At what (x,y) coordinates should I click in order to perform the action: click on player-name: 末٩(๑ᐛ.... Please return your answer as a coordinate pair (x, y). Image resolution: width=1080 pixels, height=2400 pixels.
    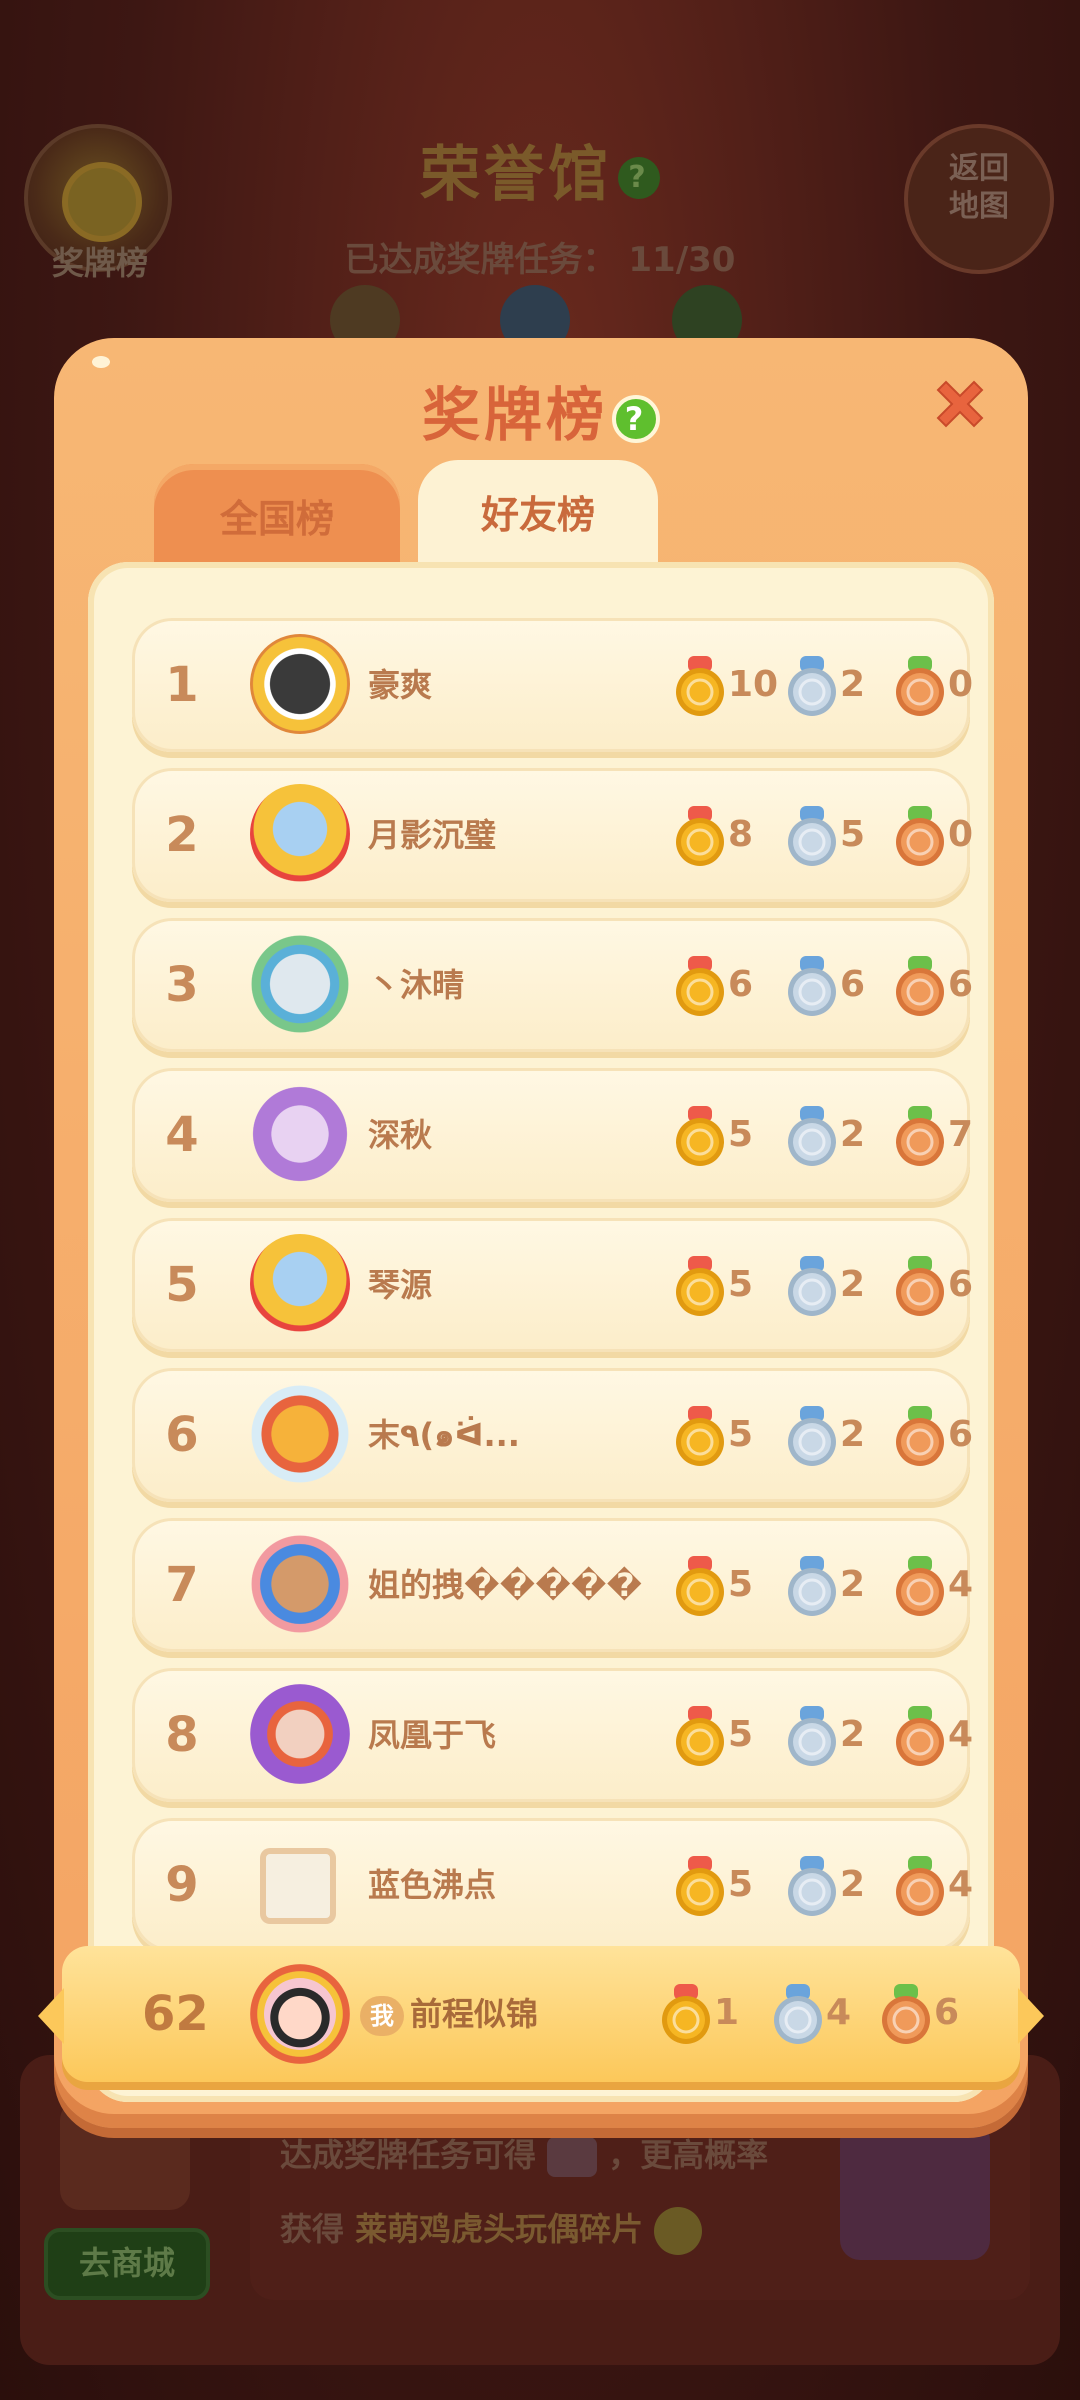
    Looking at the image, I should click on (444, 1435).